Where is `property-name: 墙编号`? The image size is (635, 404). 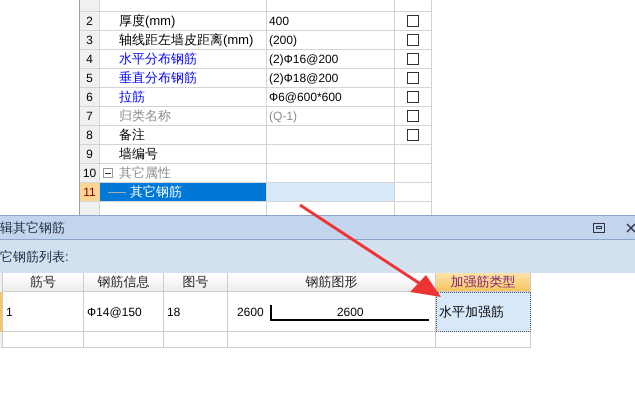 property-name: 墙编号 is located at coordinates (138, 154).